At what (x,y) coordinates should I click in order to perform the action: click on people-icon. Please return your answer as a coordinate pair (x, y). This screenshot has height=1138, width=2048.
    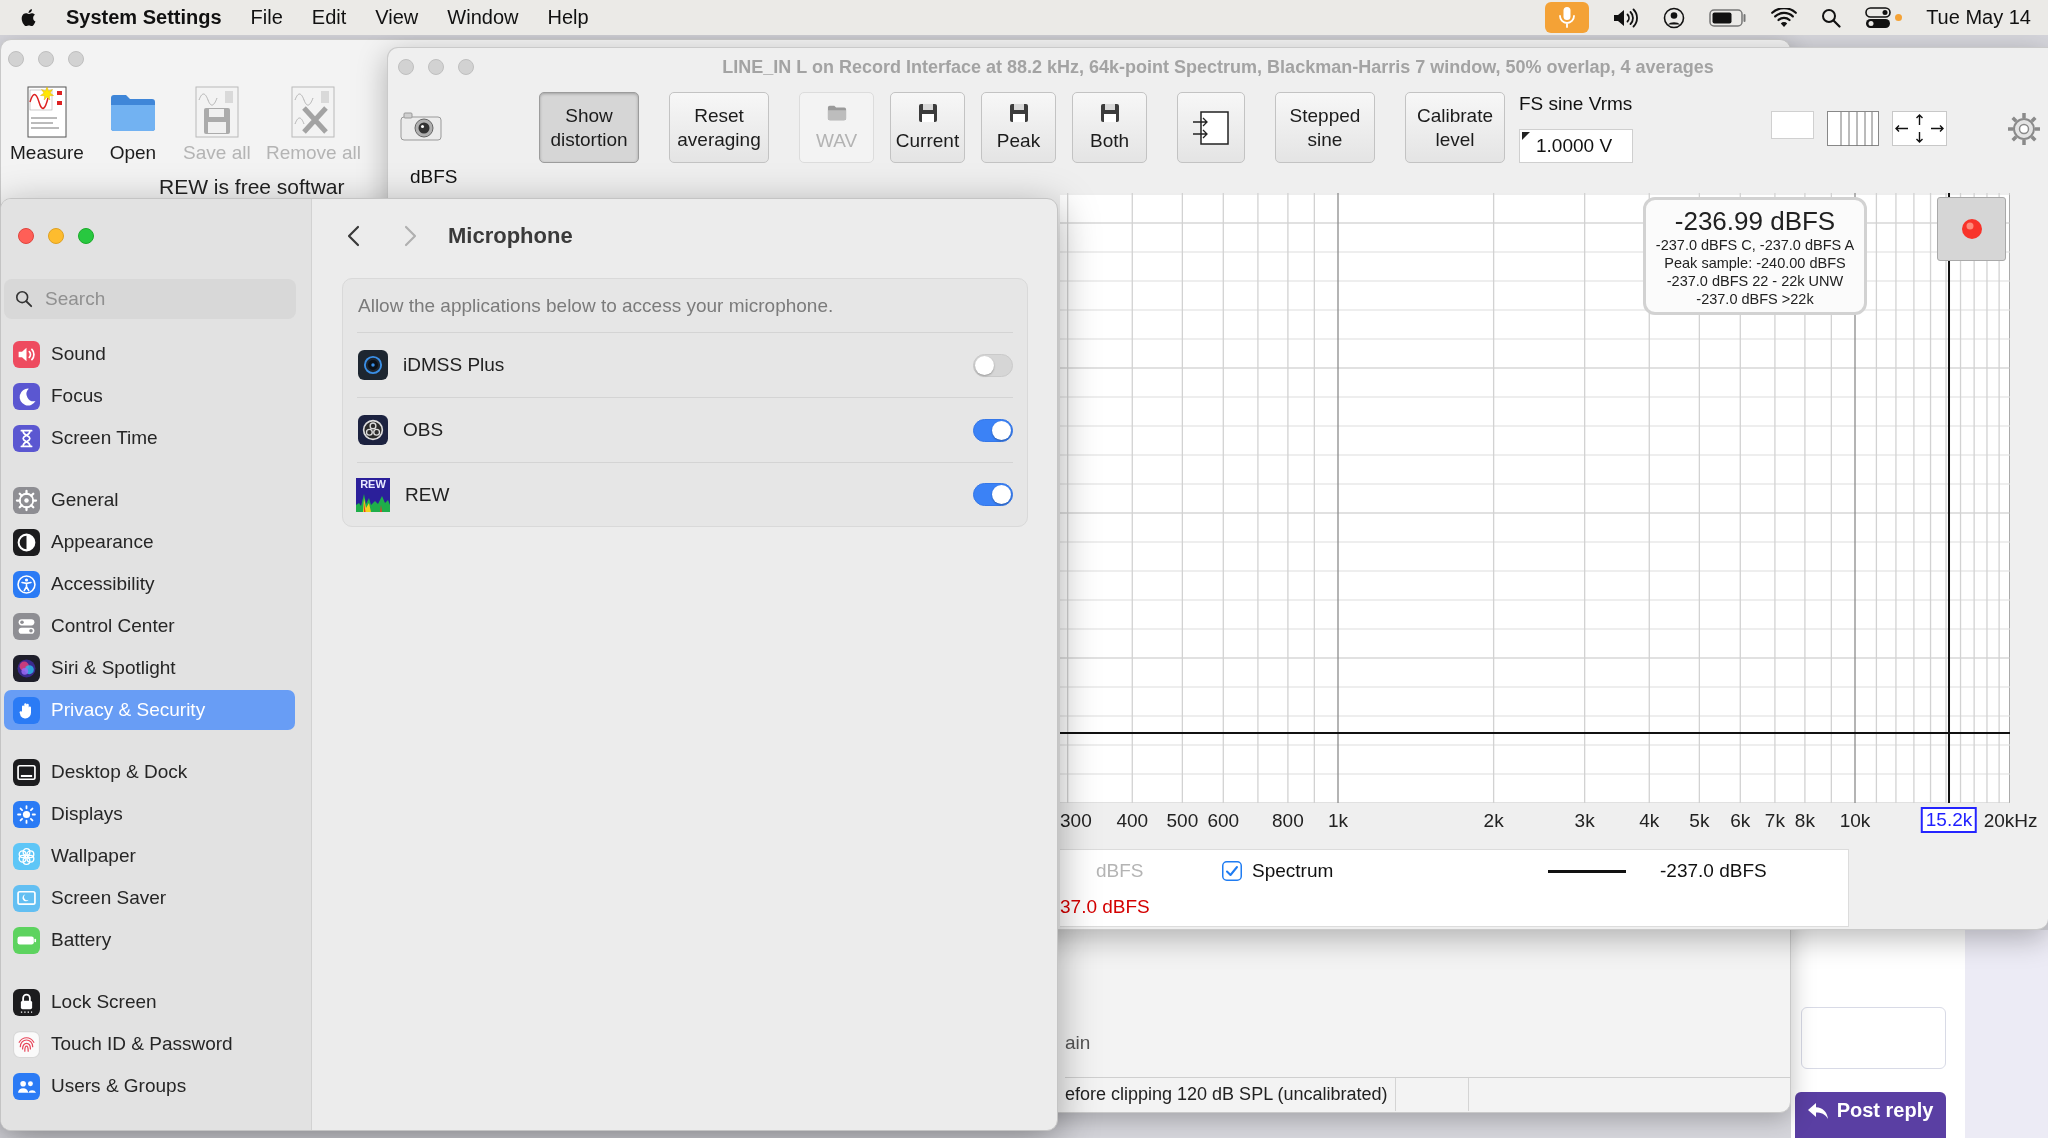
    Looking at the image, I should click on (26, 1086).